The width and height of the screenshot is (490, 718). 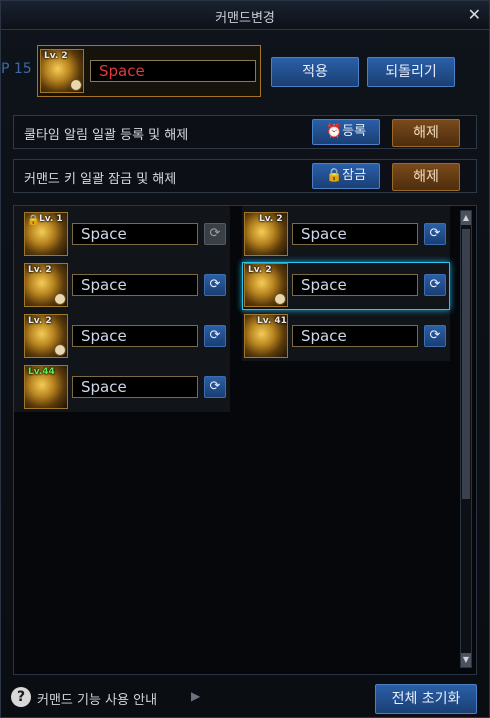 I want to click on cooltime-alert-row: 쿨타임 알림 일괄 등록 및 해제 ⏰등록 해제, so click(x=245, y=132).